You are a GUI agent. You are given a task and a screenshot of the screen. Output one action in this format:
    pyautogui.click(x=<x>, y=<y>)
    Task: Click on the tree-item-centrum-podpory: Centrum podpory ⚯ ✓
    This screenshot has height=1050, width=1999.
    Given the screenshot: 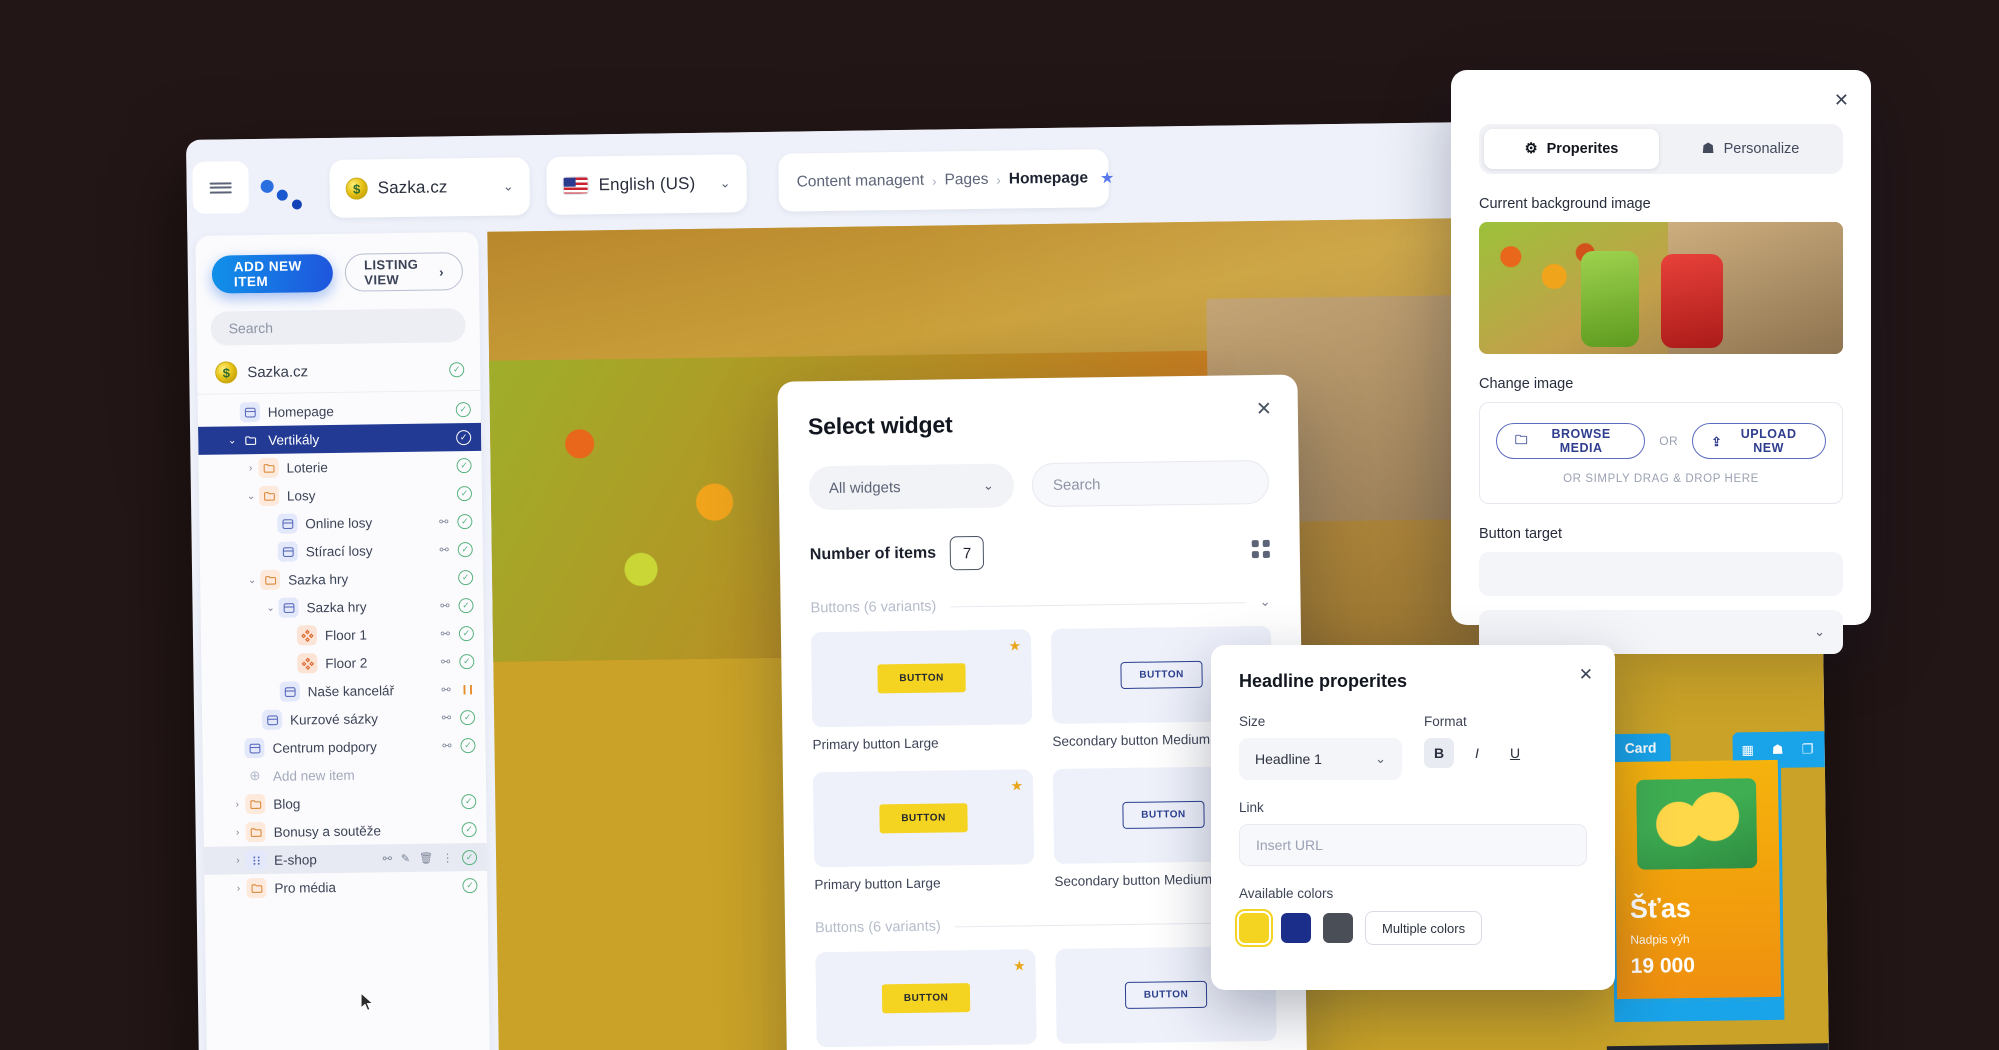 What is the action you would take?
    pyautogui.click(x=343, y=747)
    